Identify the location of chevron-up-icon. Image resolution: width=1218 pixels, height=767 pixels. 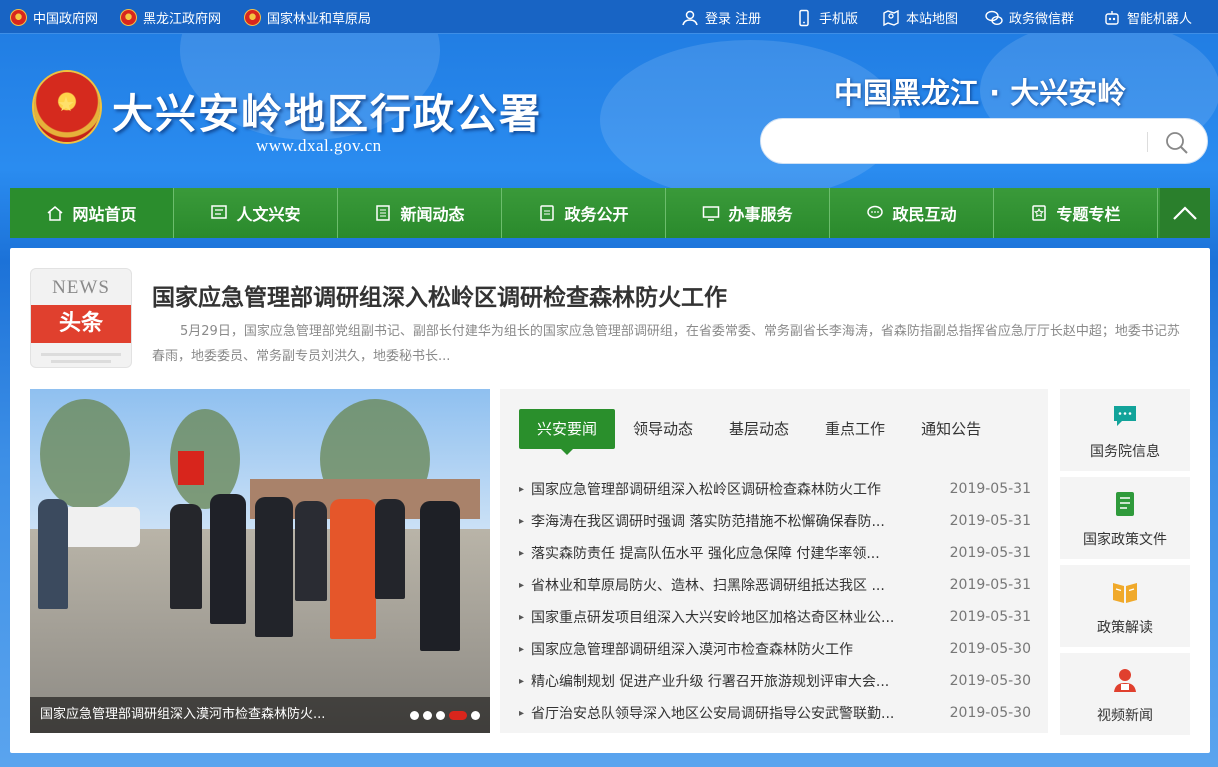
(1185, 213).